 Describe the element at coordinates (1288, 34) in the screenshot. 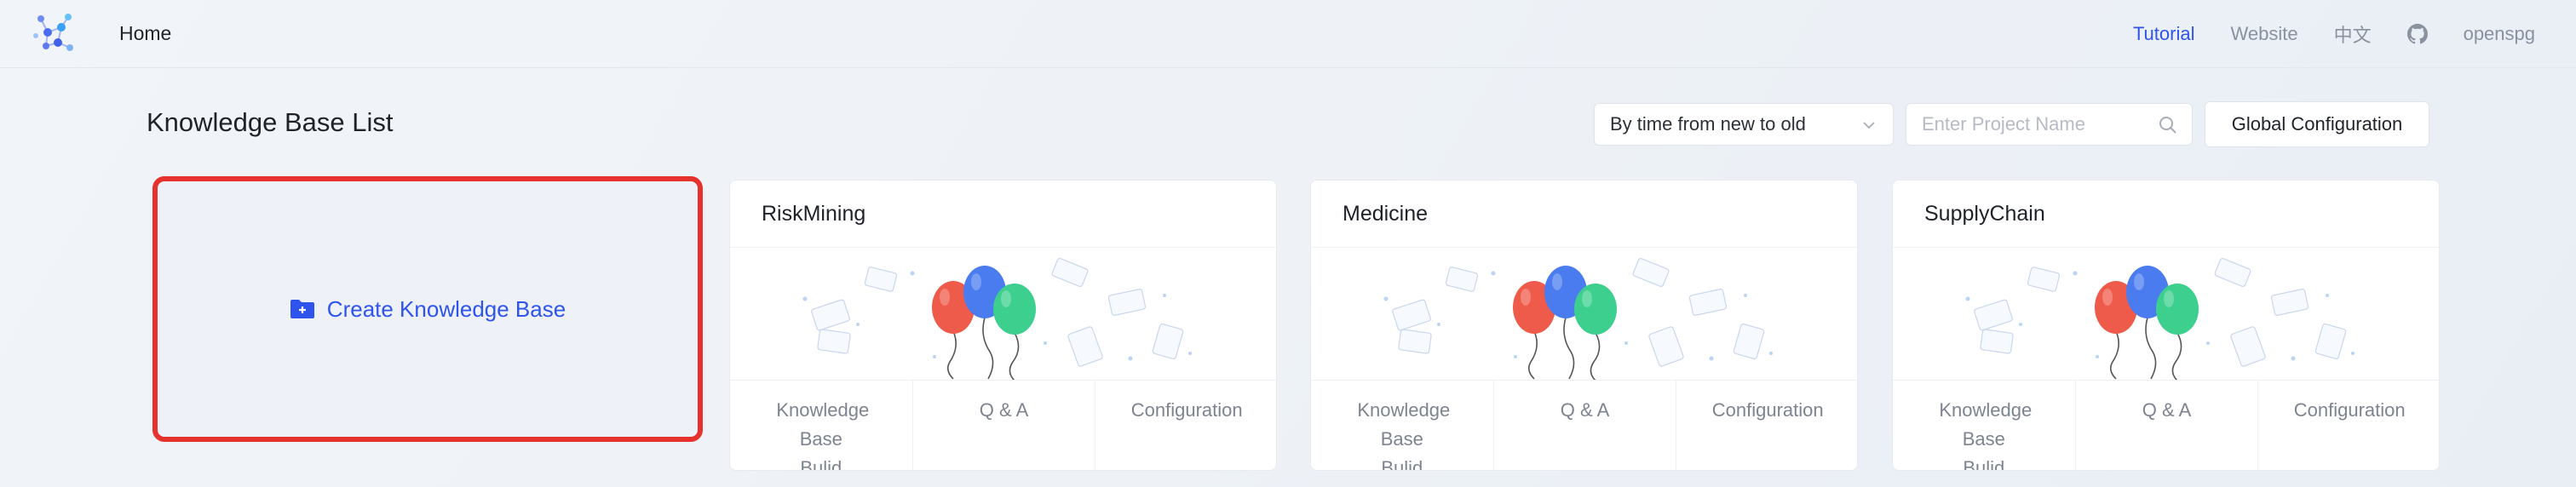

I see `top-header: Home Tutorial Website 中文 openspg` at that location.